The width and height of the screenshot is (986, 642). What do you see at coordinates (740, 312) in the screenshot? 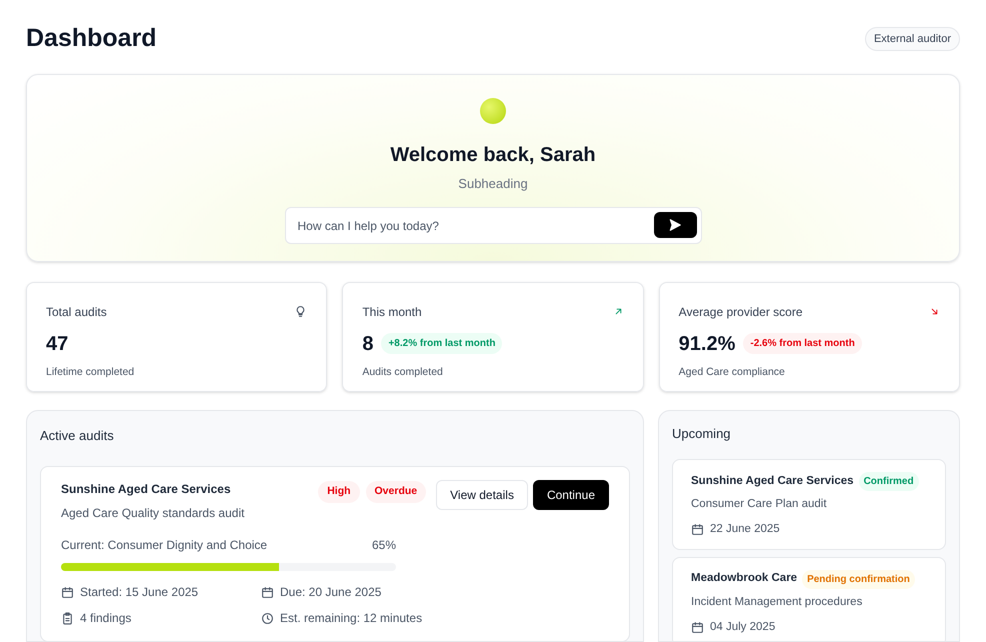
I see `stat-label: Average provider score` at bounding box center [740, 312].